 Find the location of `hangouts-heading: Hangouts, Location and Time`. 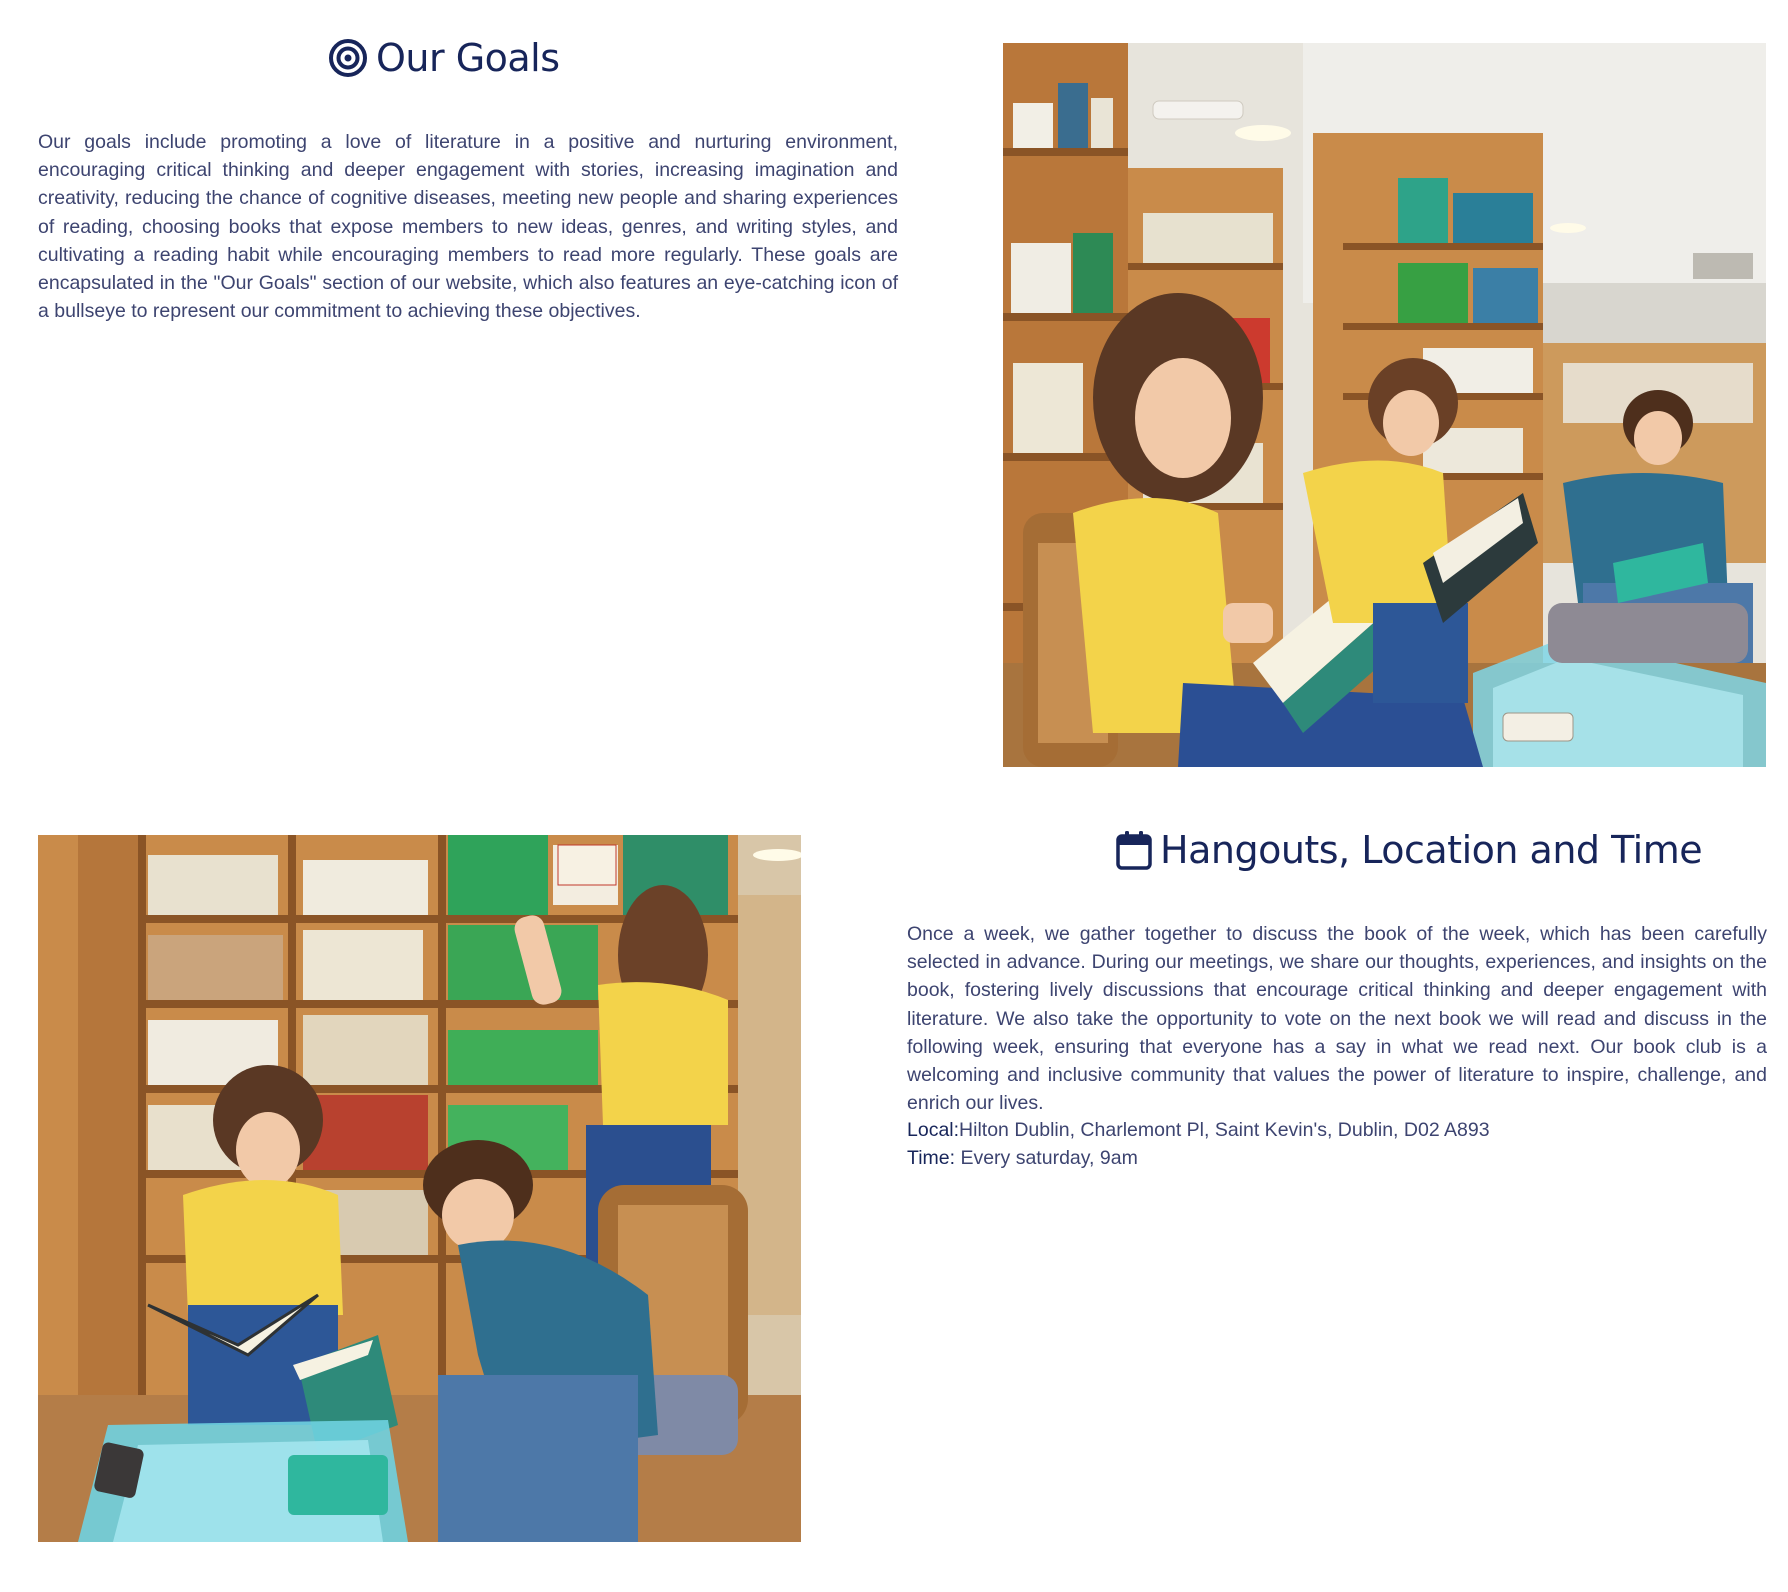

hangouts-heading: Hangouts, Location and Time is located at coordinates (1409, 850).